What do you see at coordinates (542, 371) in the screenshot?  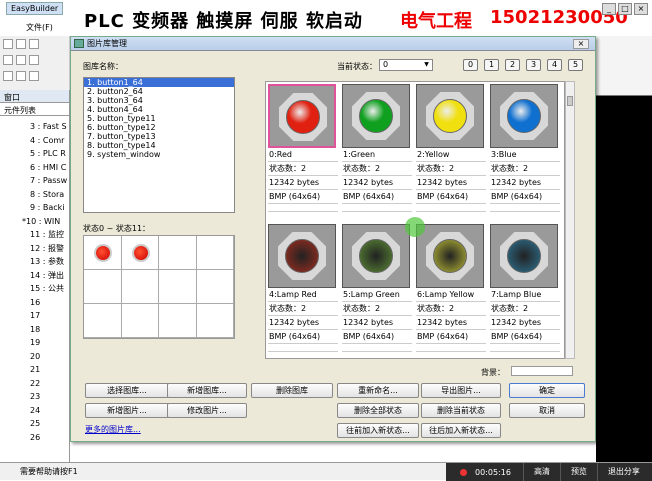 I see `background-select` at bounding box center [542, 371].